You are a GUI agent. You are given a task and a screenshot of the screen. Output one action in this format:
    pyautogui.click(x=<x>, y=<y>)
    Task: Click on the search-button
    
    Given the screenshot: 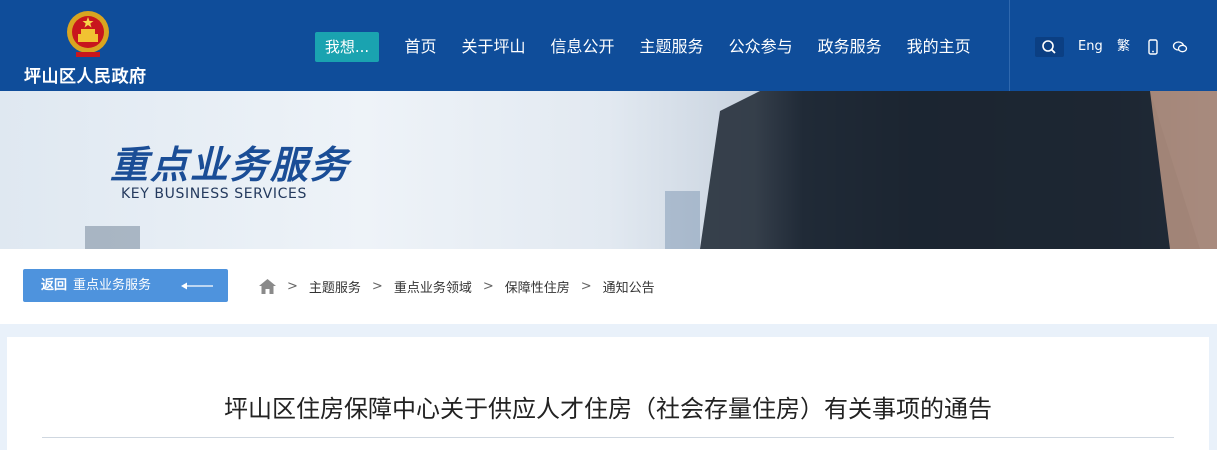 What is the action you would take?
    pyautogui.click(x=1049, y=47)
    